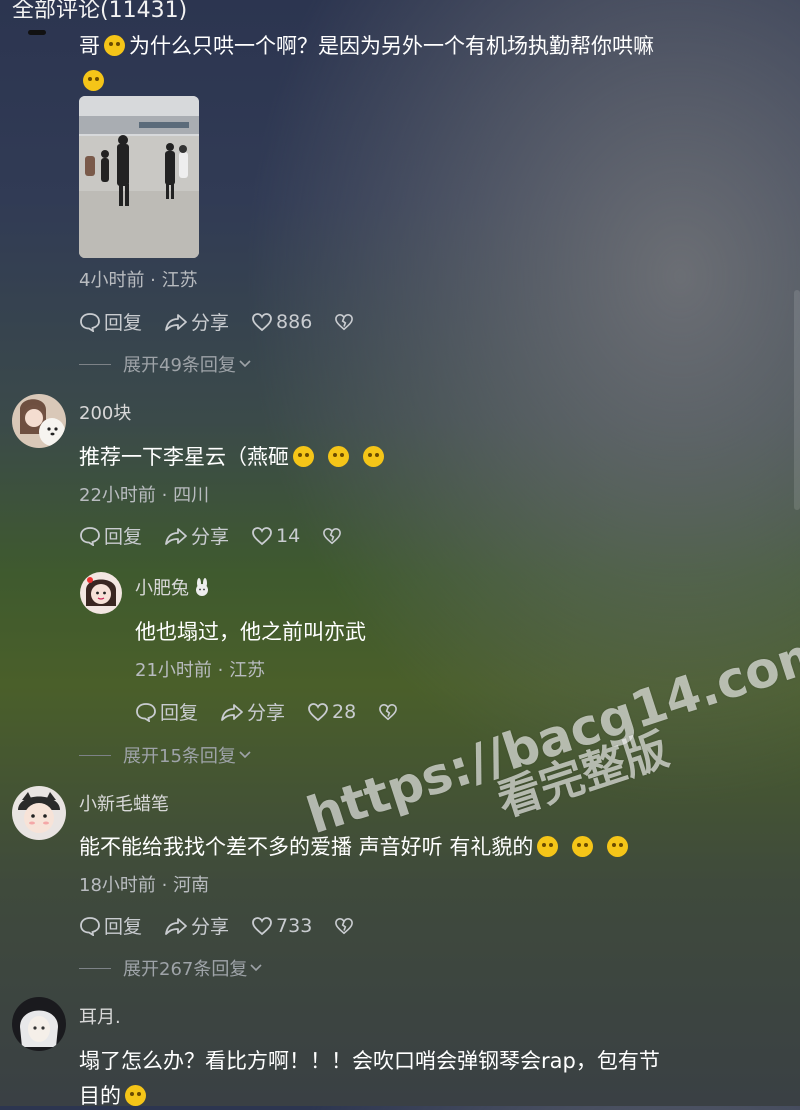 The image size is (800, 1110). I want to click on comment-actions: 回复 分享 733, so click(229, 925).